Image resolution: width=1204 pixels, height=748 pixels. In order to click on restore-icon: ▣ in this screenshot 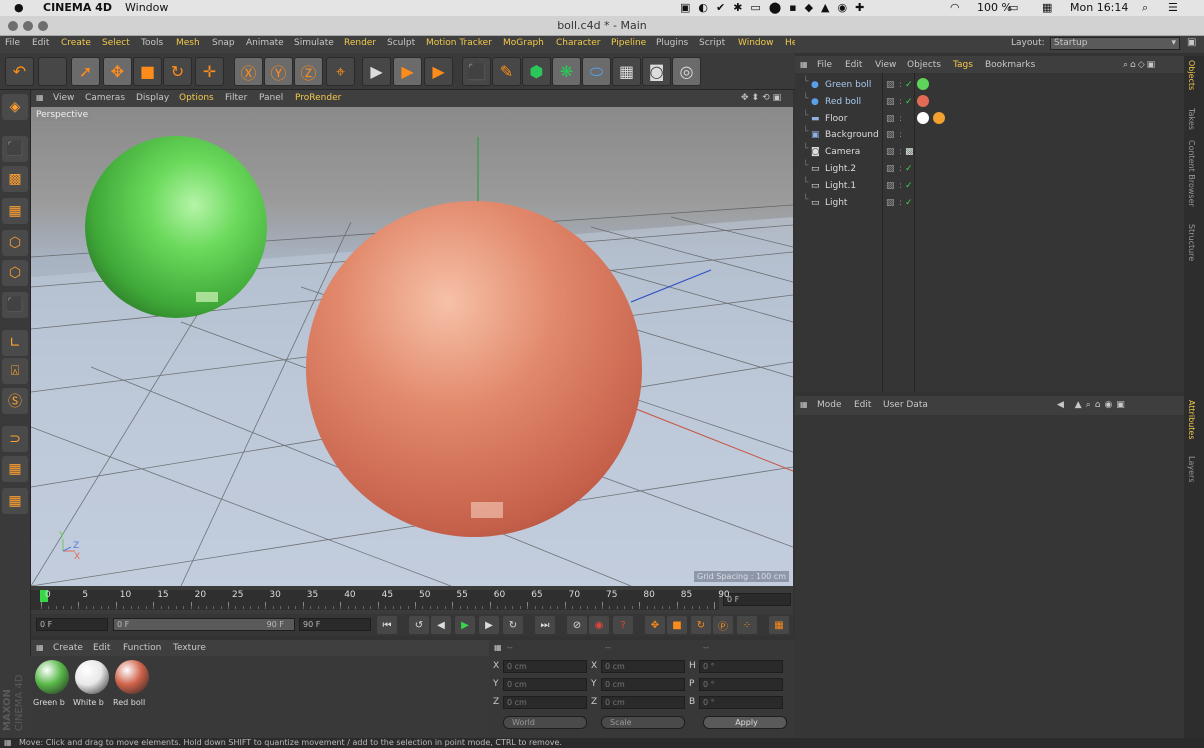, I will do `click(1191, 42)`.